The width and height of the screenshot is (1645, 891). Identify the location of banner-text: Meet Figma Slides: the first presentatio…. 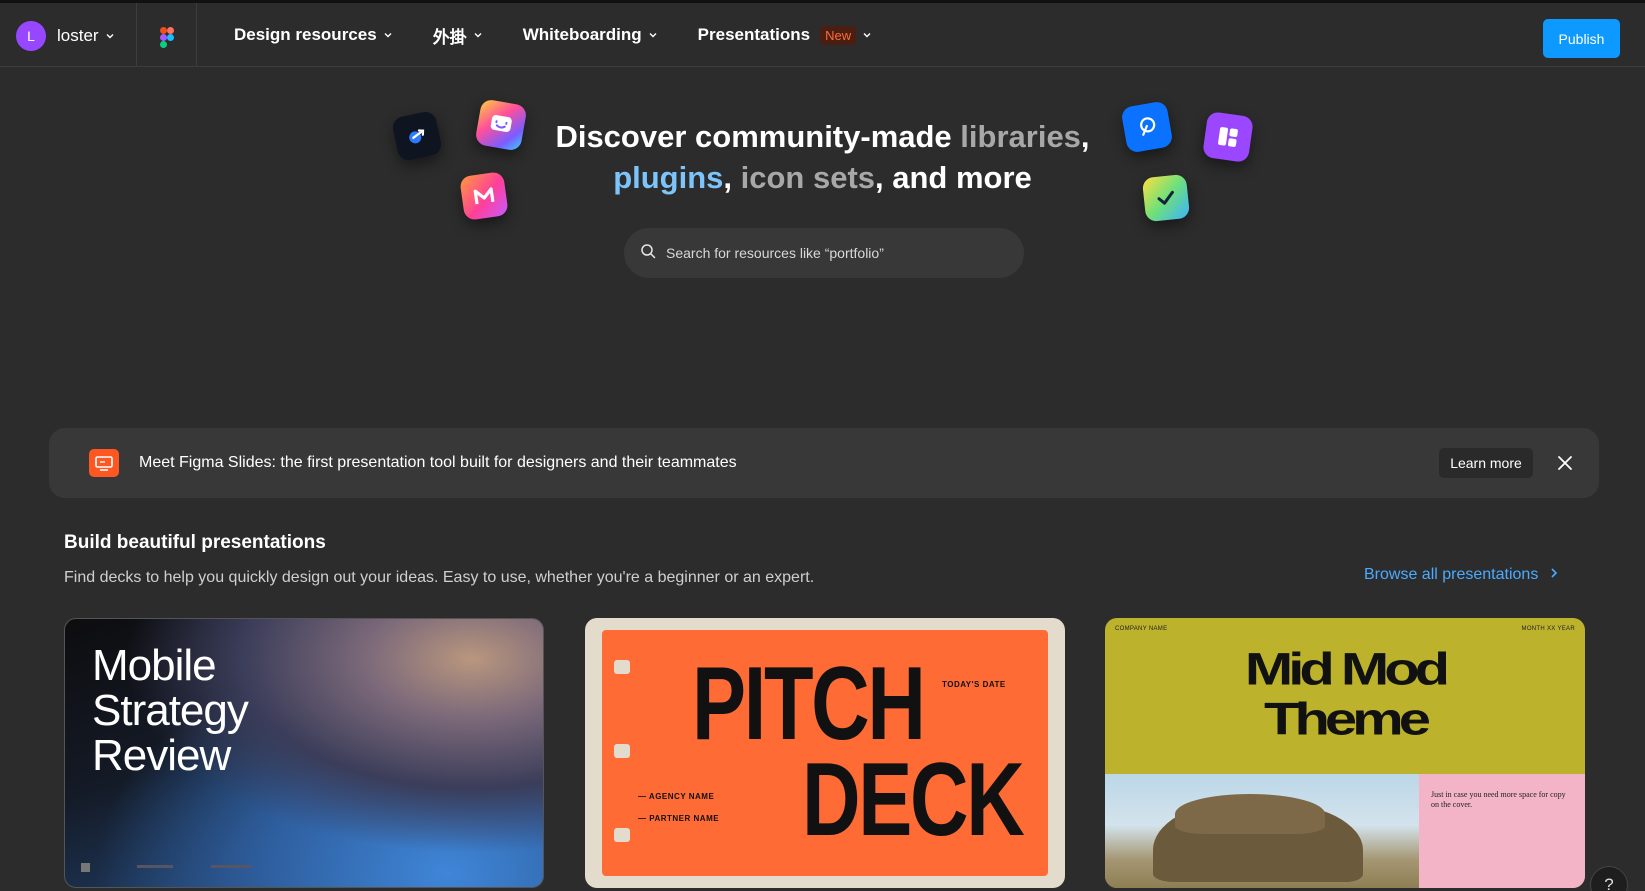
(438, 462).